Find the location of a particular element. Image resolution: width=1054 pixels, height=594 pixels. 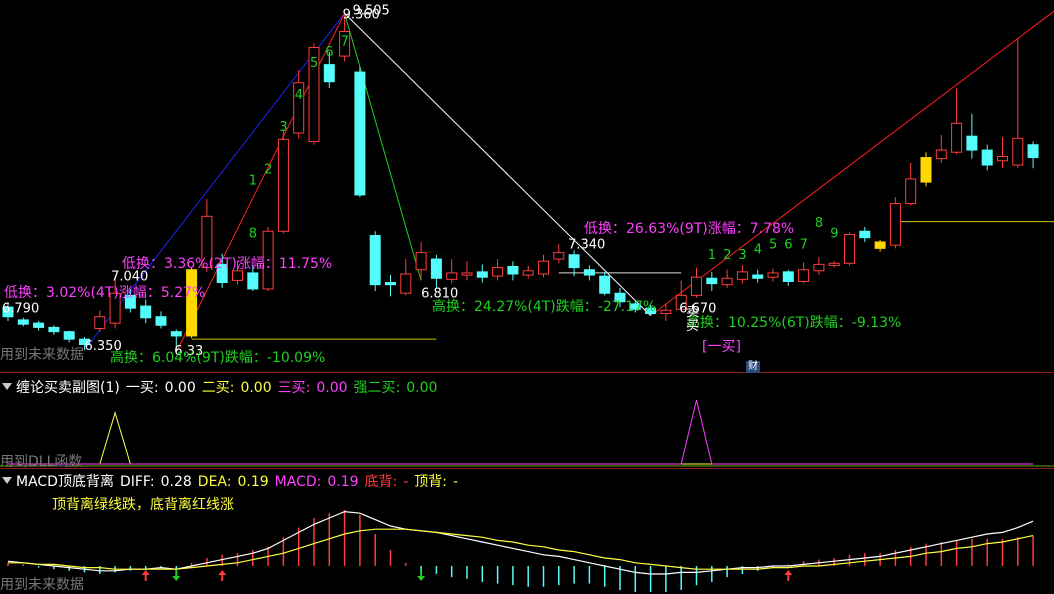

diff-value: 0.28 is located at coordinates (176, 482).